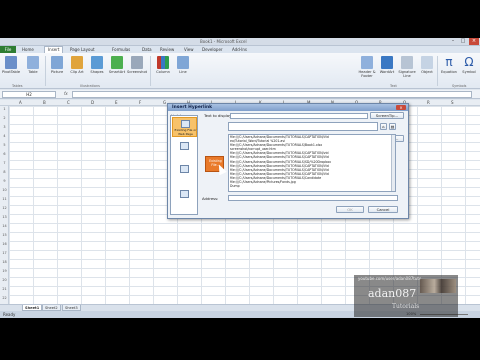 This screenshot has width=480, height=360. What do you see at coordinates (4, 136) in the screenshot?
I see `row-header: 4` at bounding box center [4, 136].